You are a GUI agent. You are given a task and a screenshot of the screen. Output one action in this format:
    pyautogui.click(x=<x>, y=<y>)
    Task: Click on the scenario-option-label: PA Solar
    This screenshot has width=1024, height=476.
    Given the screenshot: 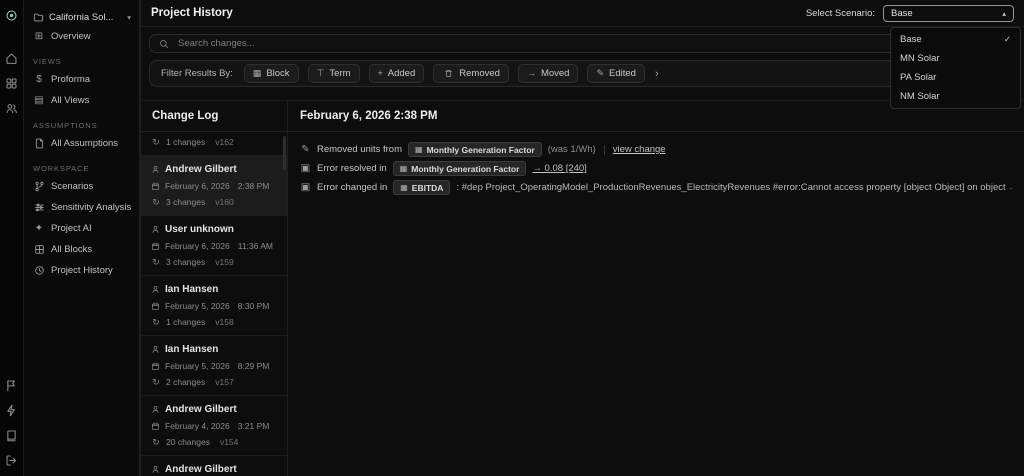 What is the action you would take?
    pyautogui.click(x=918, y=77)
    